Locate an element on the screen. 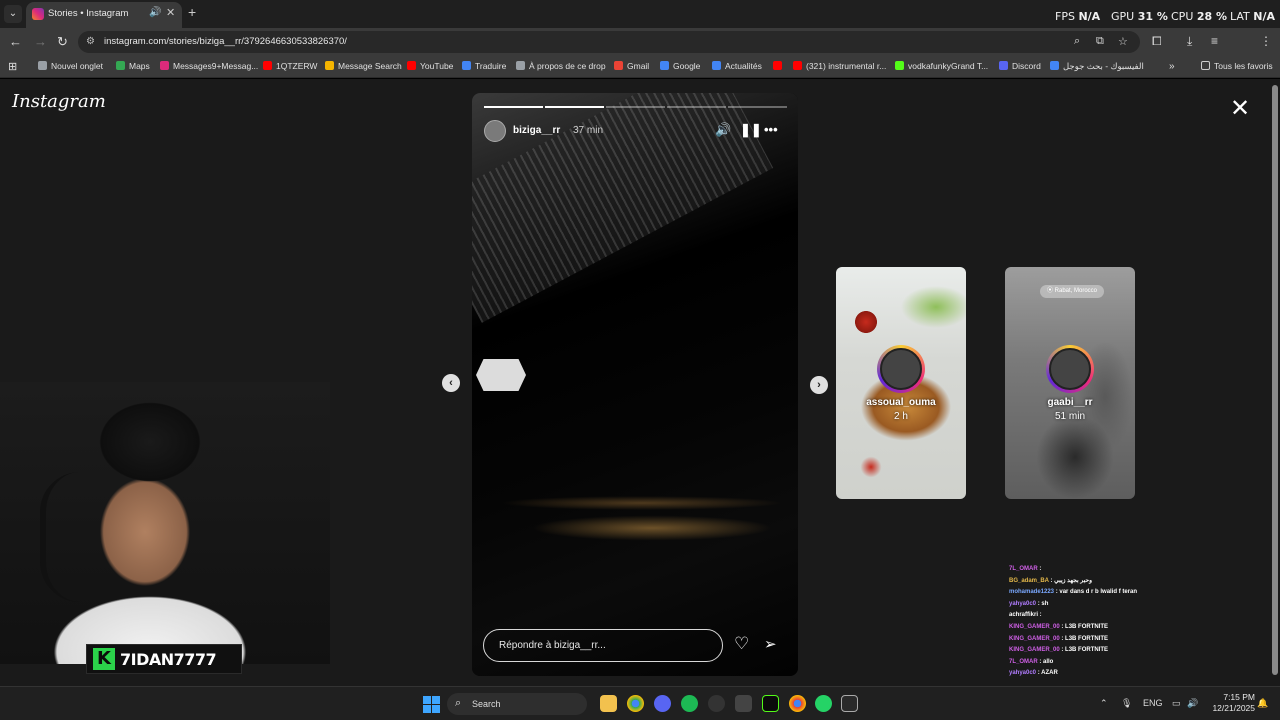 The image size is (1280, 720). game-icon is located at coordinates (743, 703).